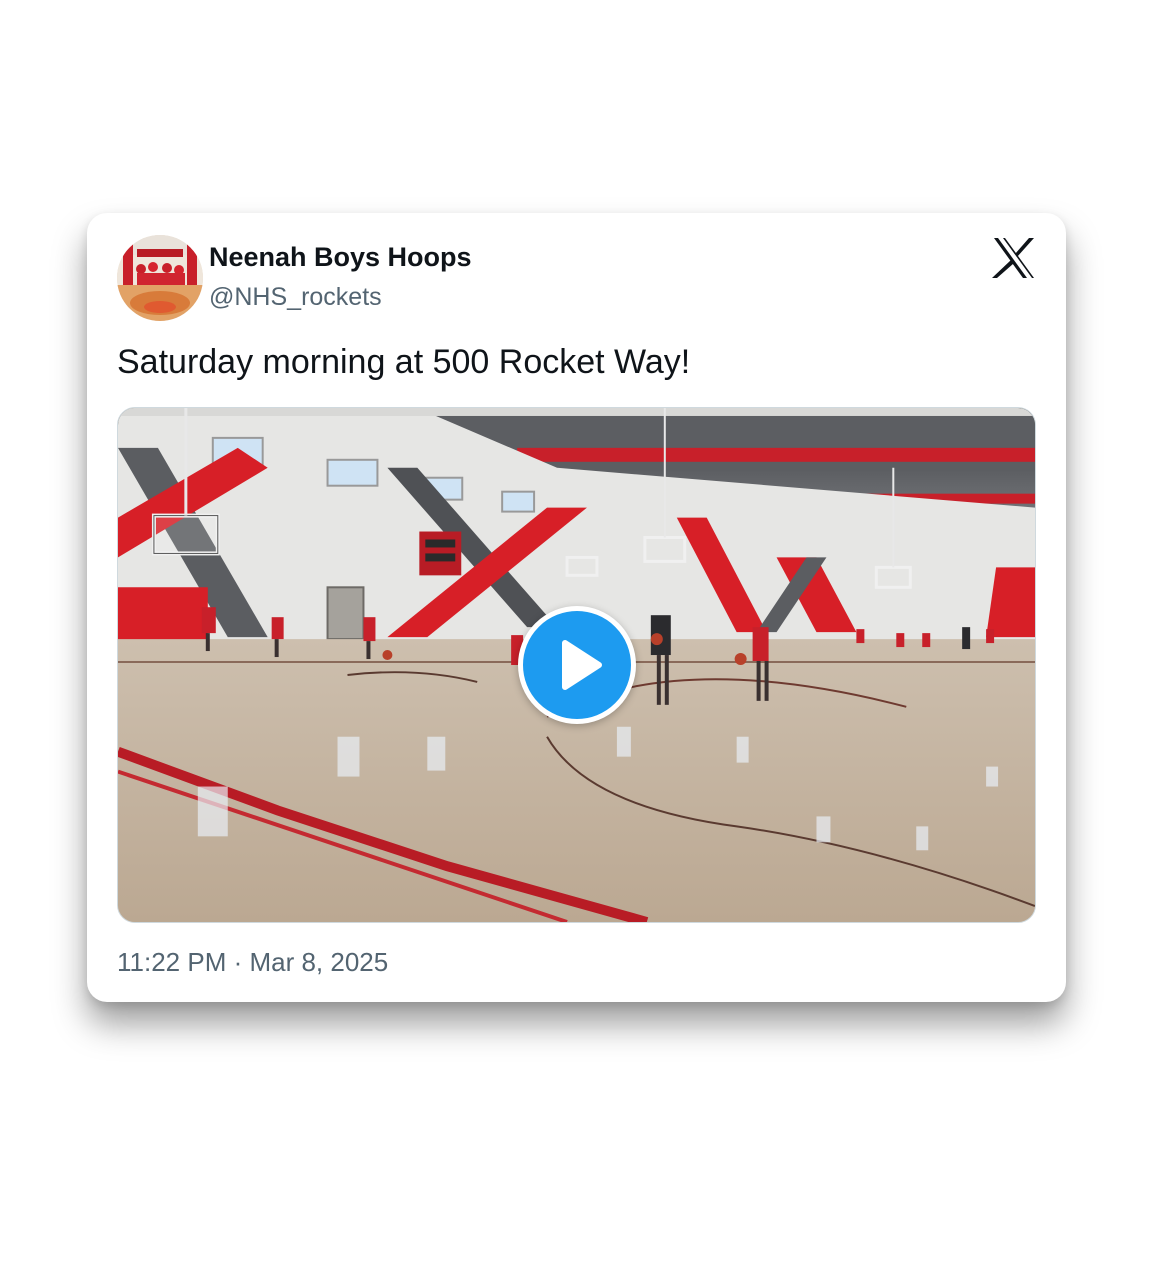 The height and width of the screenshot is (1288, 1153). I want to click on tweet-text: Saturday morning at 500 Rocket Way!, so click(404, 362).